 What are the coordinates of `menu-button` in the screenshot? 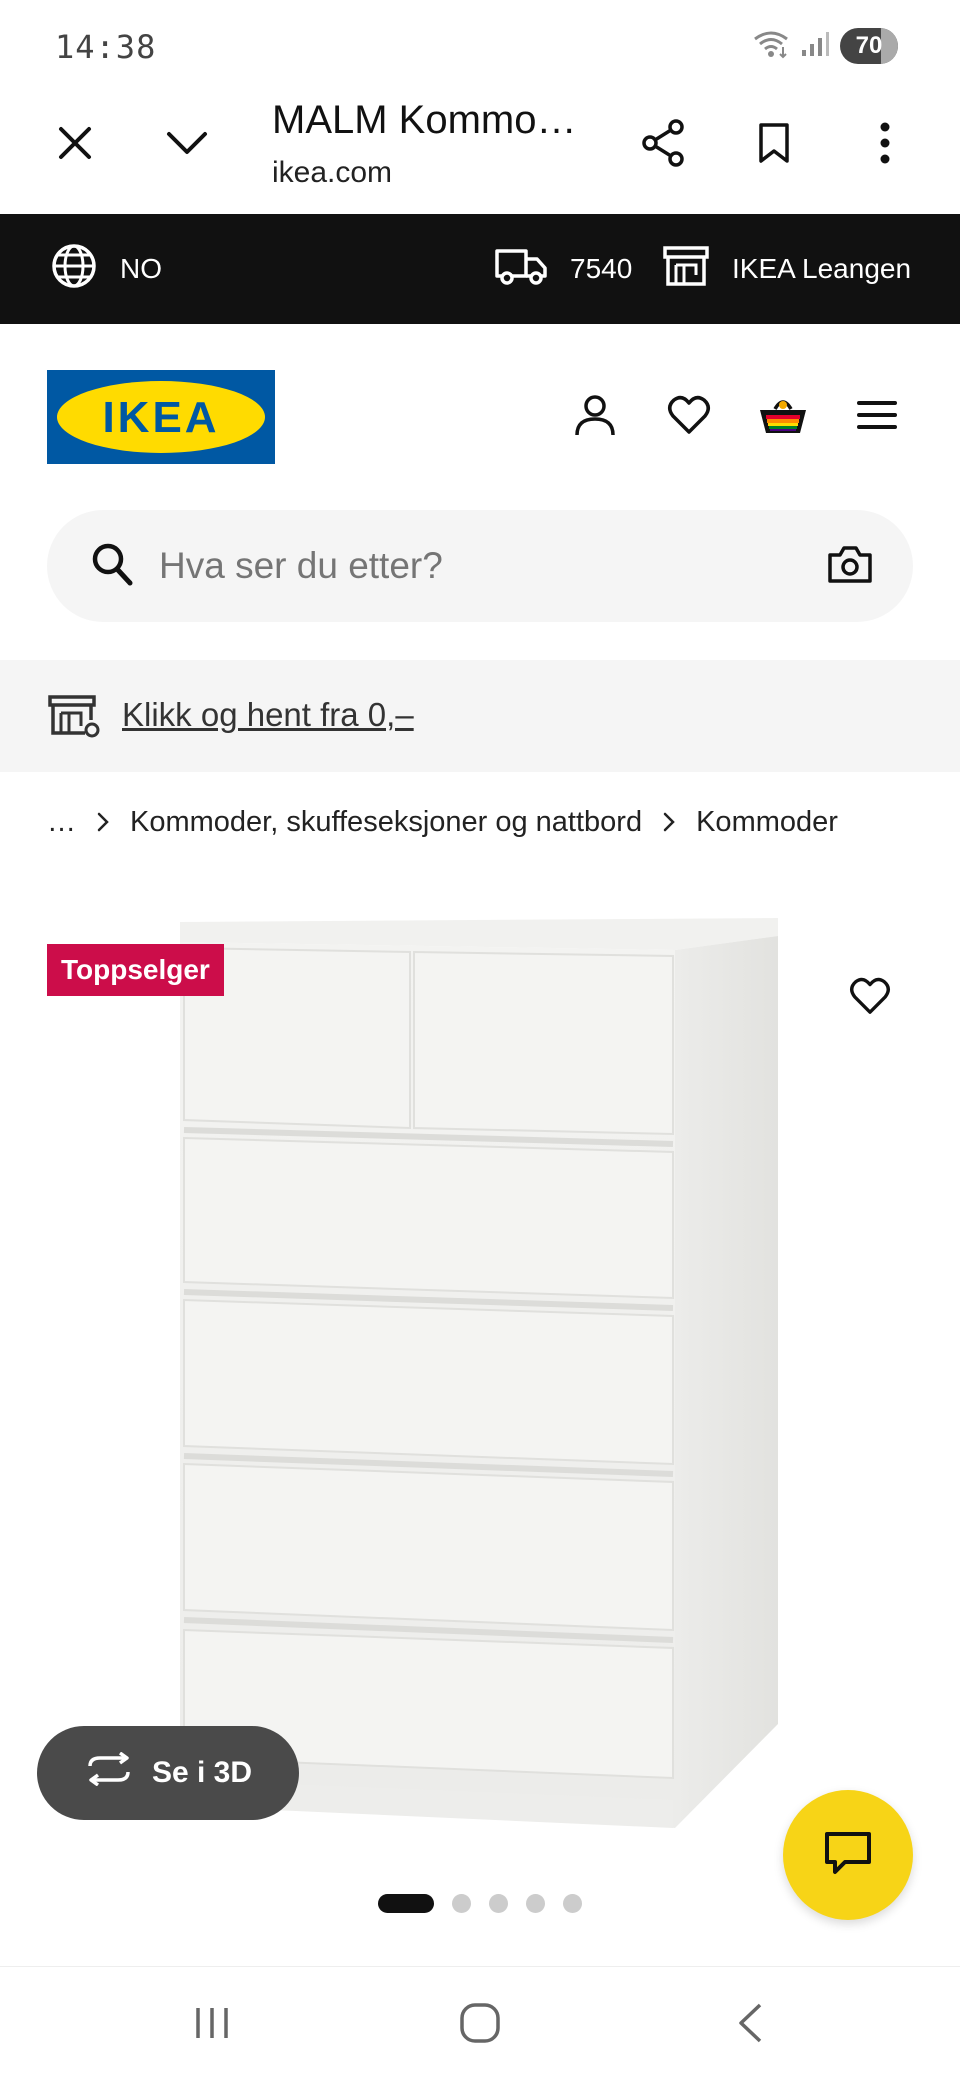 It's located at (877, 417).